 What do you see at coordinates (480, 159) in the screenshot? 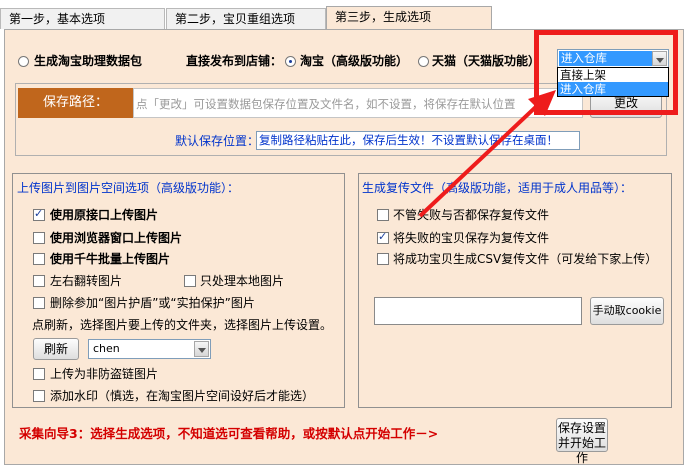
I see `annotation-arrow-line` at bounding box center [480, 159].